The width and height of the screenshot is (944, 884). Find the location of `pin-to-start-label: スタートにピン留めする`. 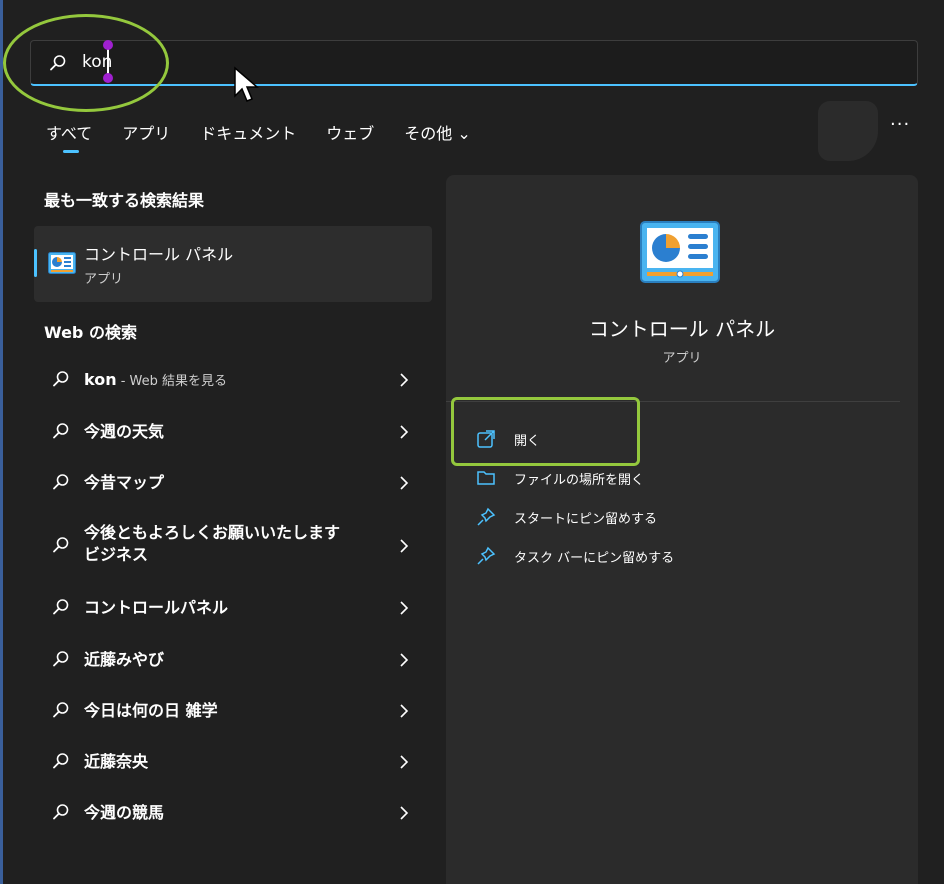

pin-to-start-label: スタートにピン留めする is located at coordinates (586, 519).